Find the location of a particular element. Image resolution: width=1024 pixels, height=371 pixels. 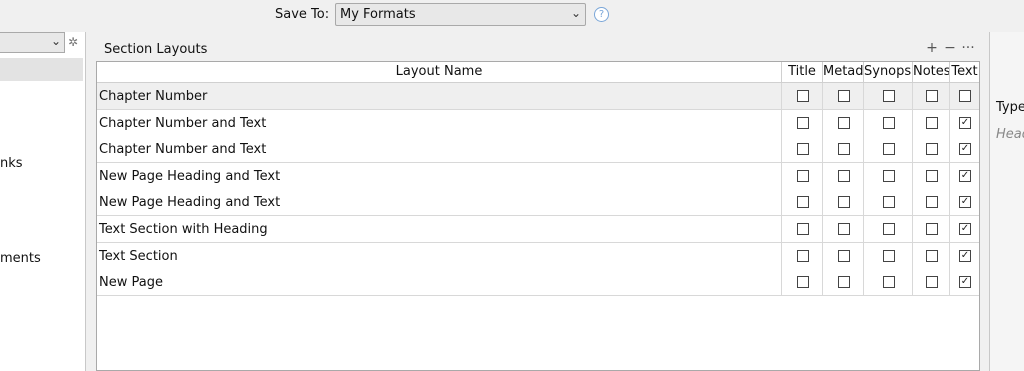

text-checkbox is located at coordinates (965, 96).